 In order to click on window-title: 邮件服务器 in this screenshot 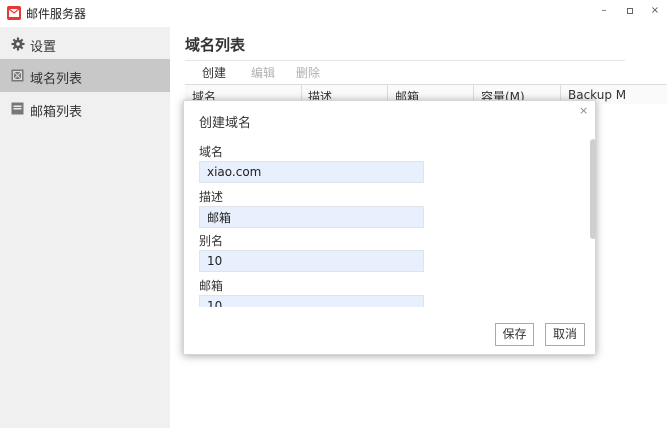, I will do `click(56, 14)`.